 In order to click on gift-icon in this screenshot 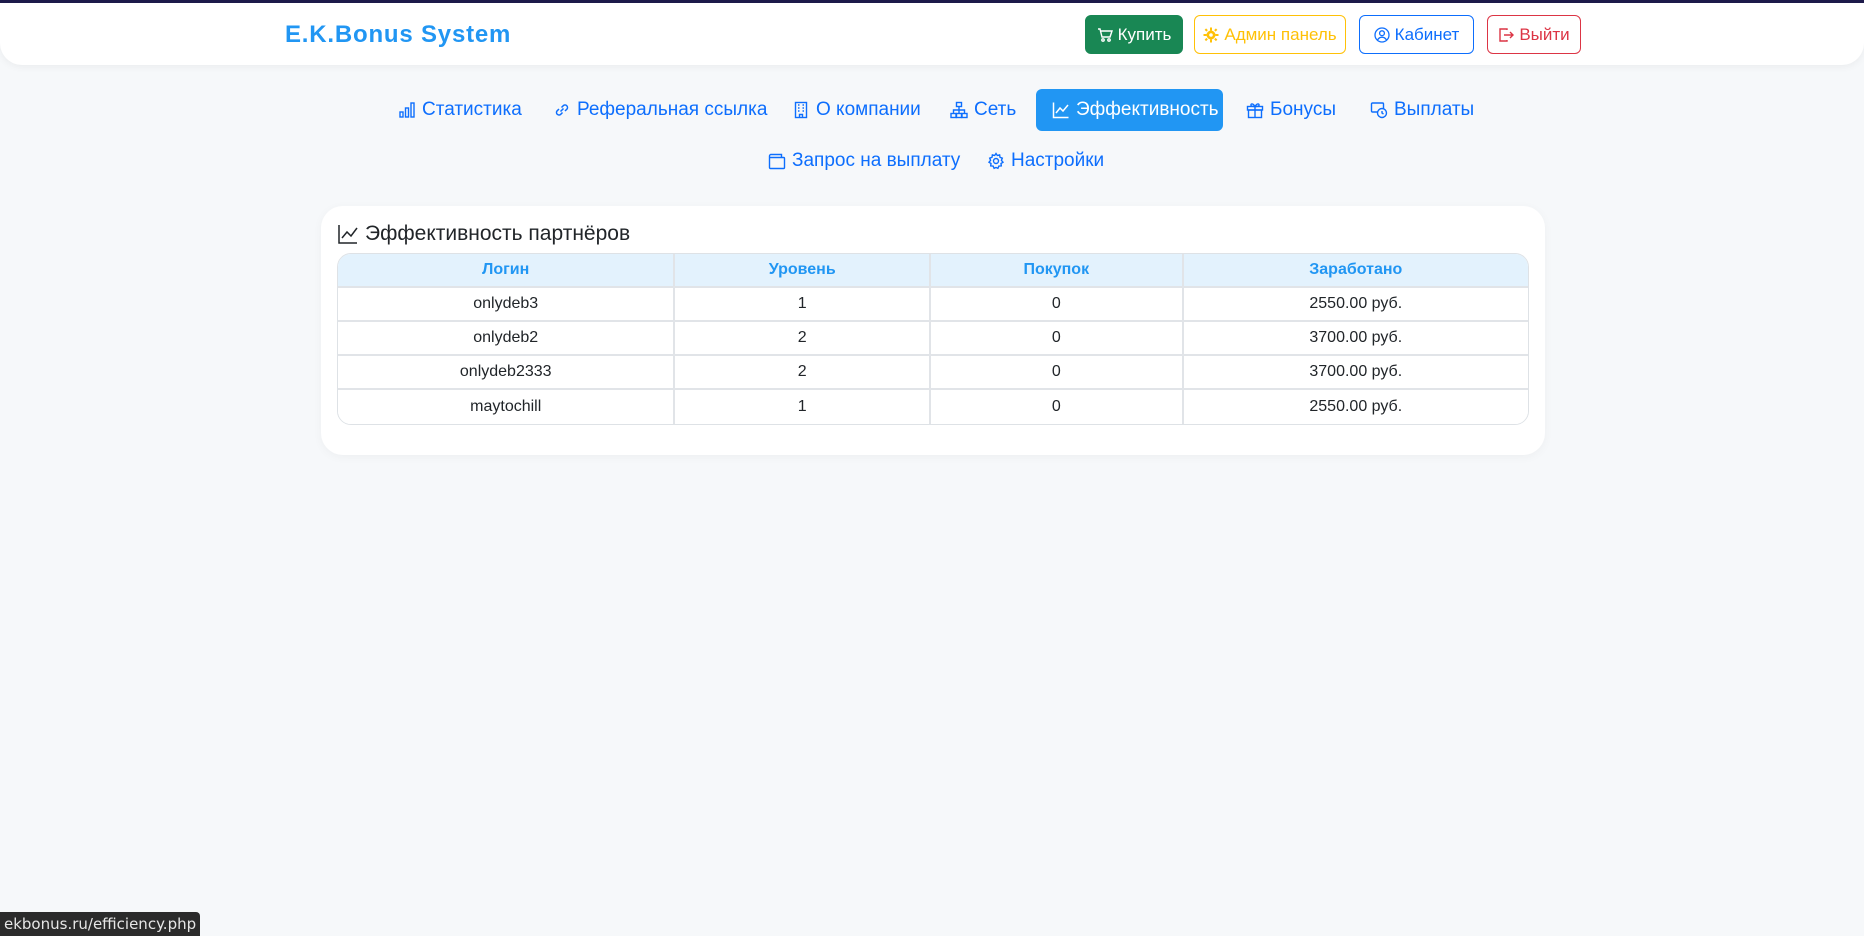, I will do `click(1255, 111)`.